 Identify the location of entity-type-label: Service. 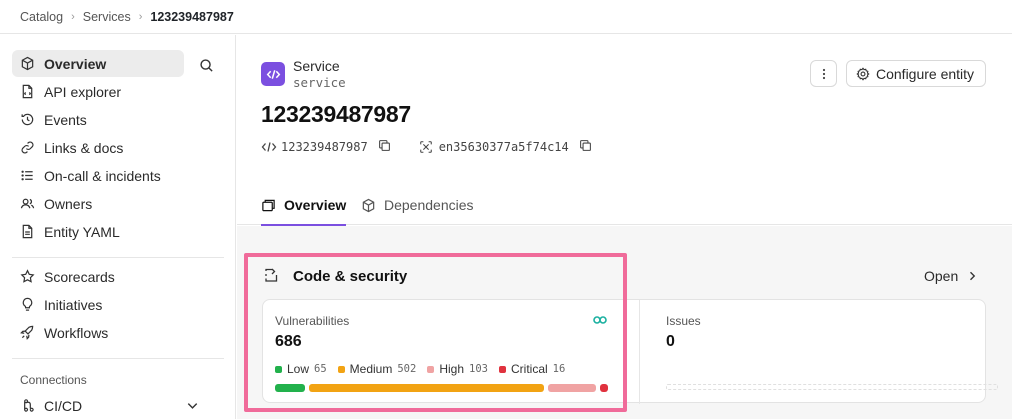
(316, 66).